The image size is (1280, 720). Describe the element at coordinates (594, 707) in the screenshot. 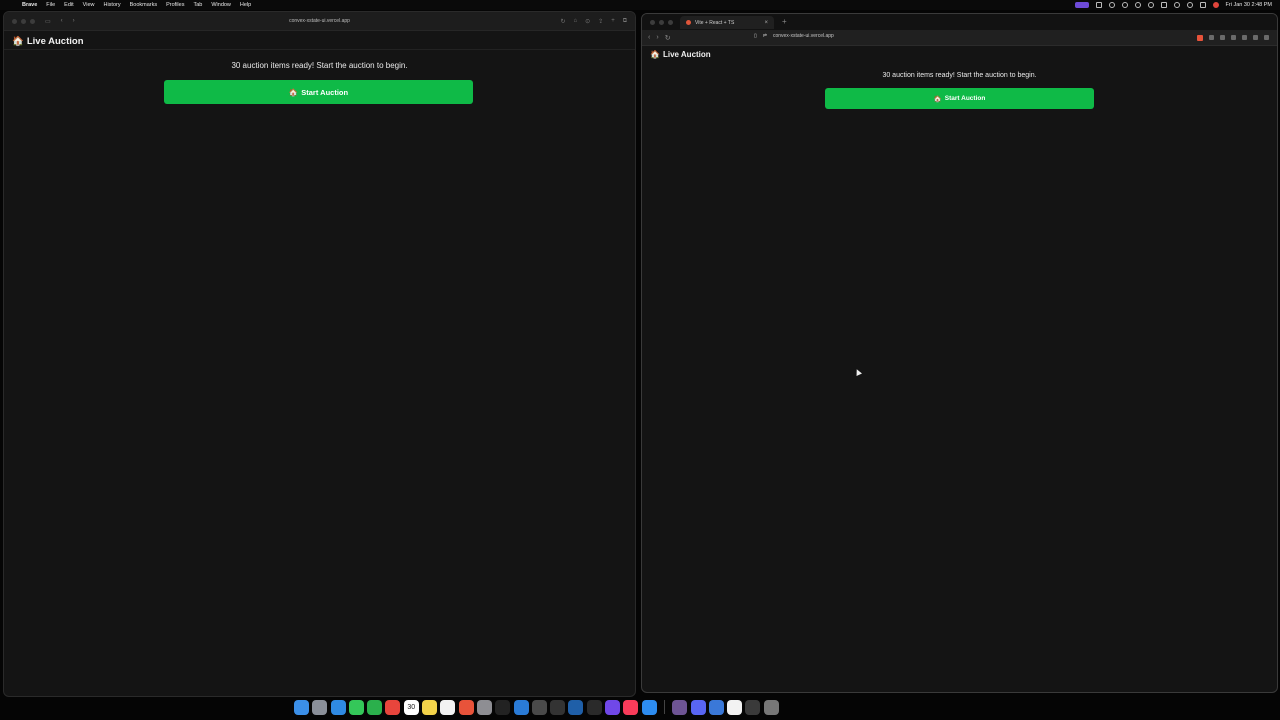

I see `notion-icon` at that location.